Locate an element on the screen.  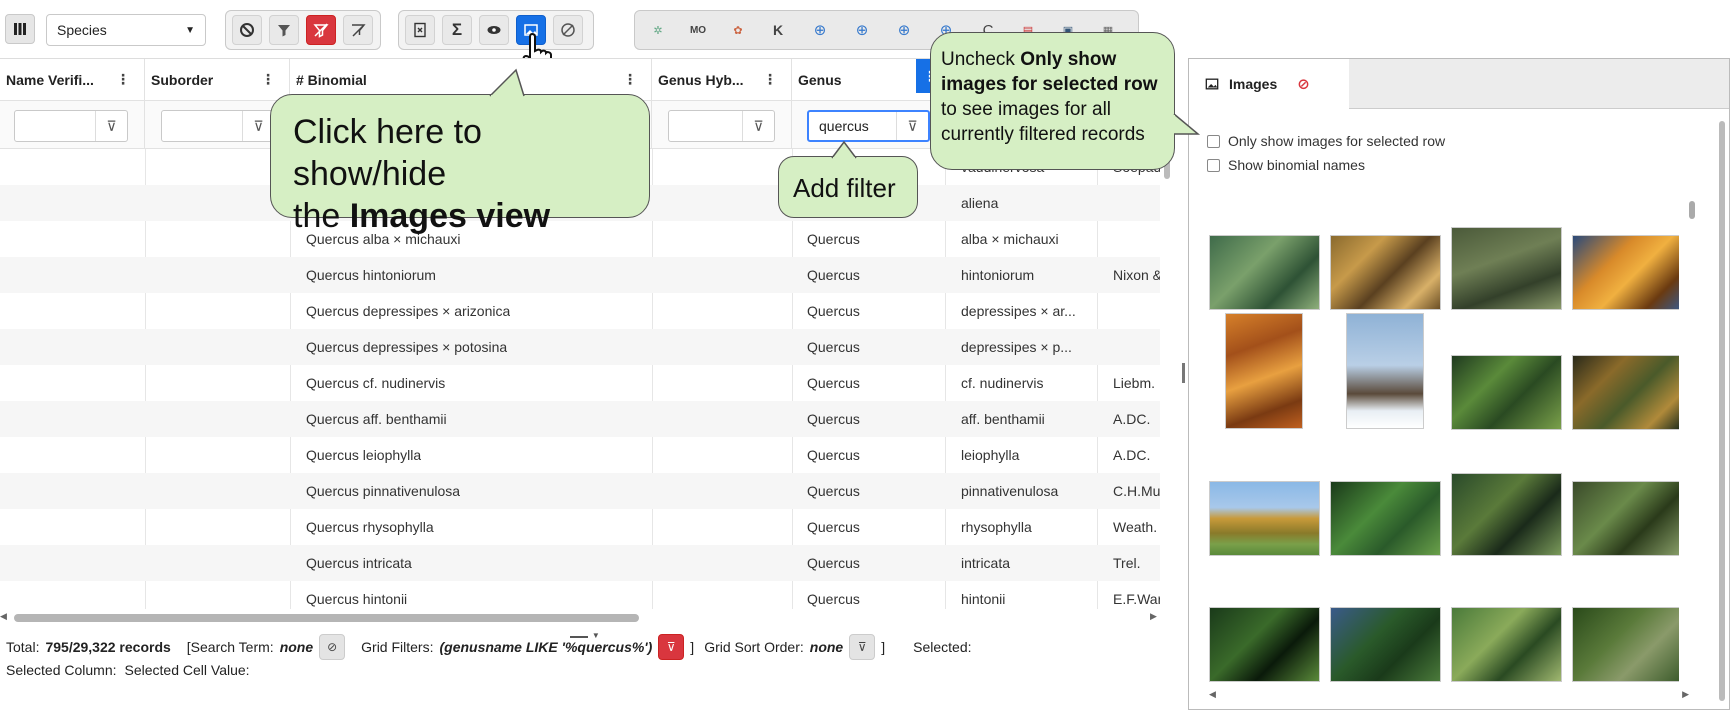
panel-vertical-scrollbar is located at coordinates (1722, 409).